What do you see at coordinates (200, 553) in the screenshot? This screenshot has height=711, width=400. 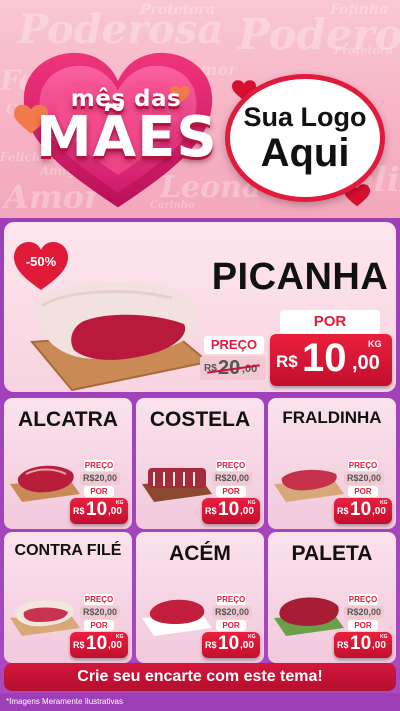 I see `product-name: ACÉM` at bounding box center [200, 553].